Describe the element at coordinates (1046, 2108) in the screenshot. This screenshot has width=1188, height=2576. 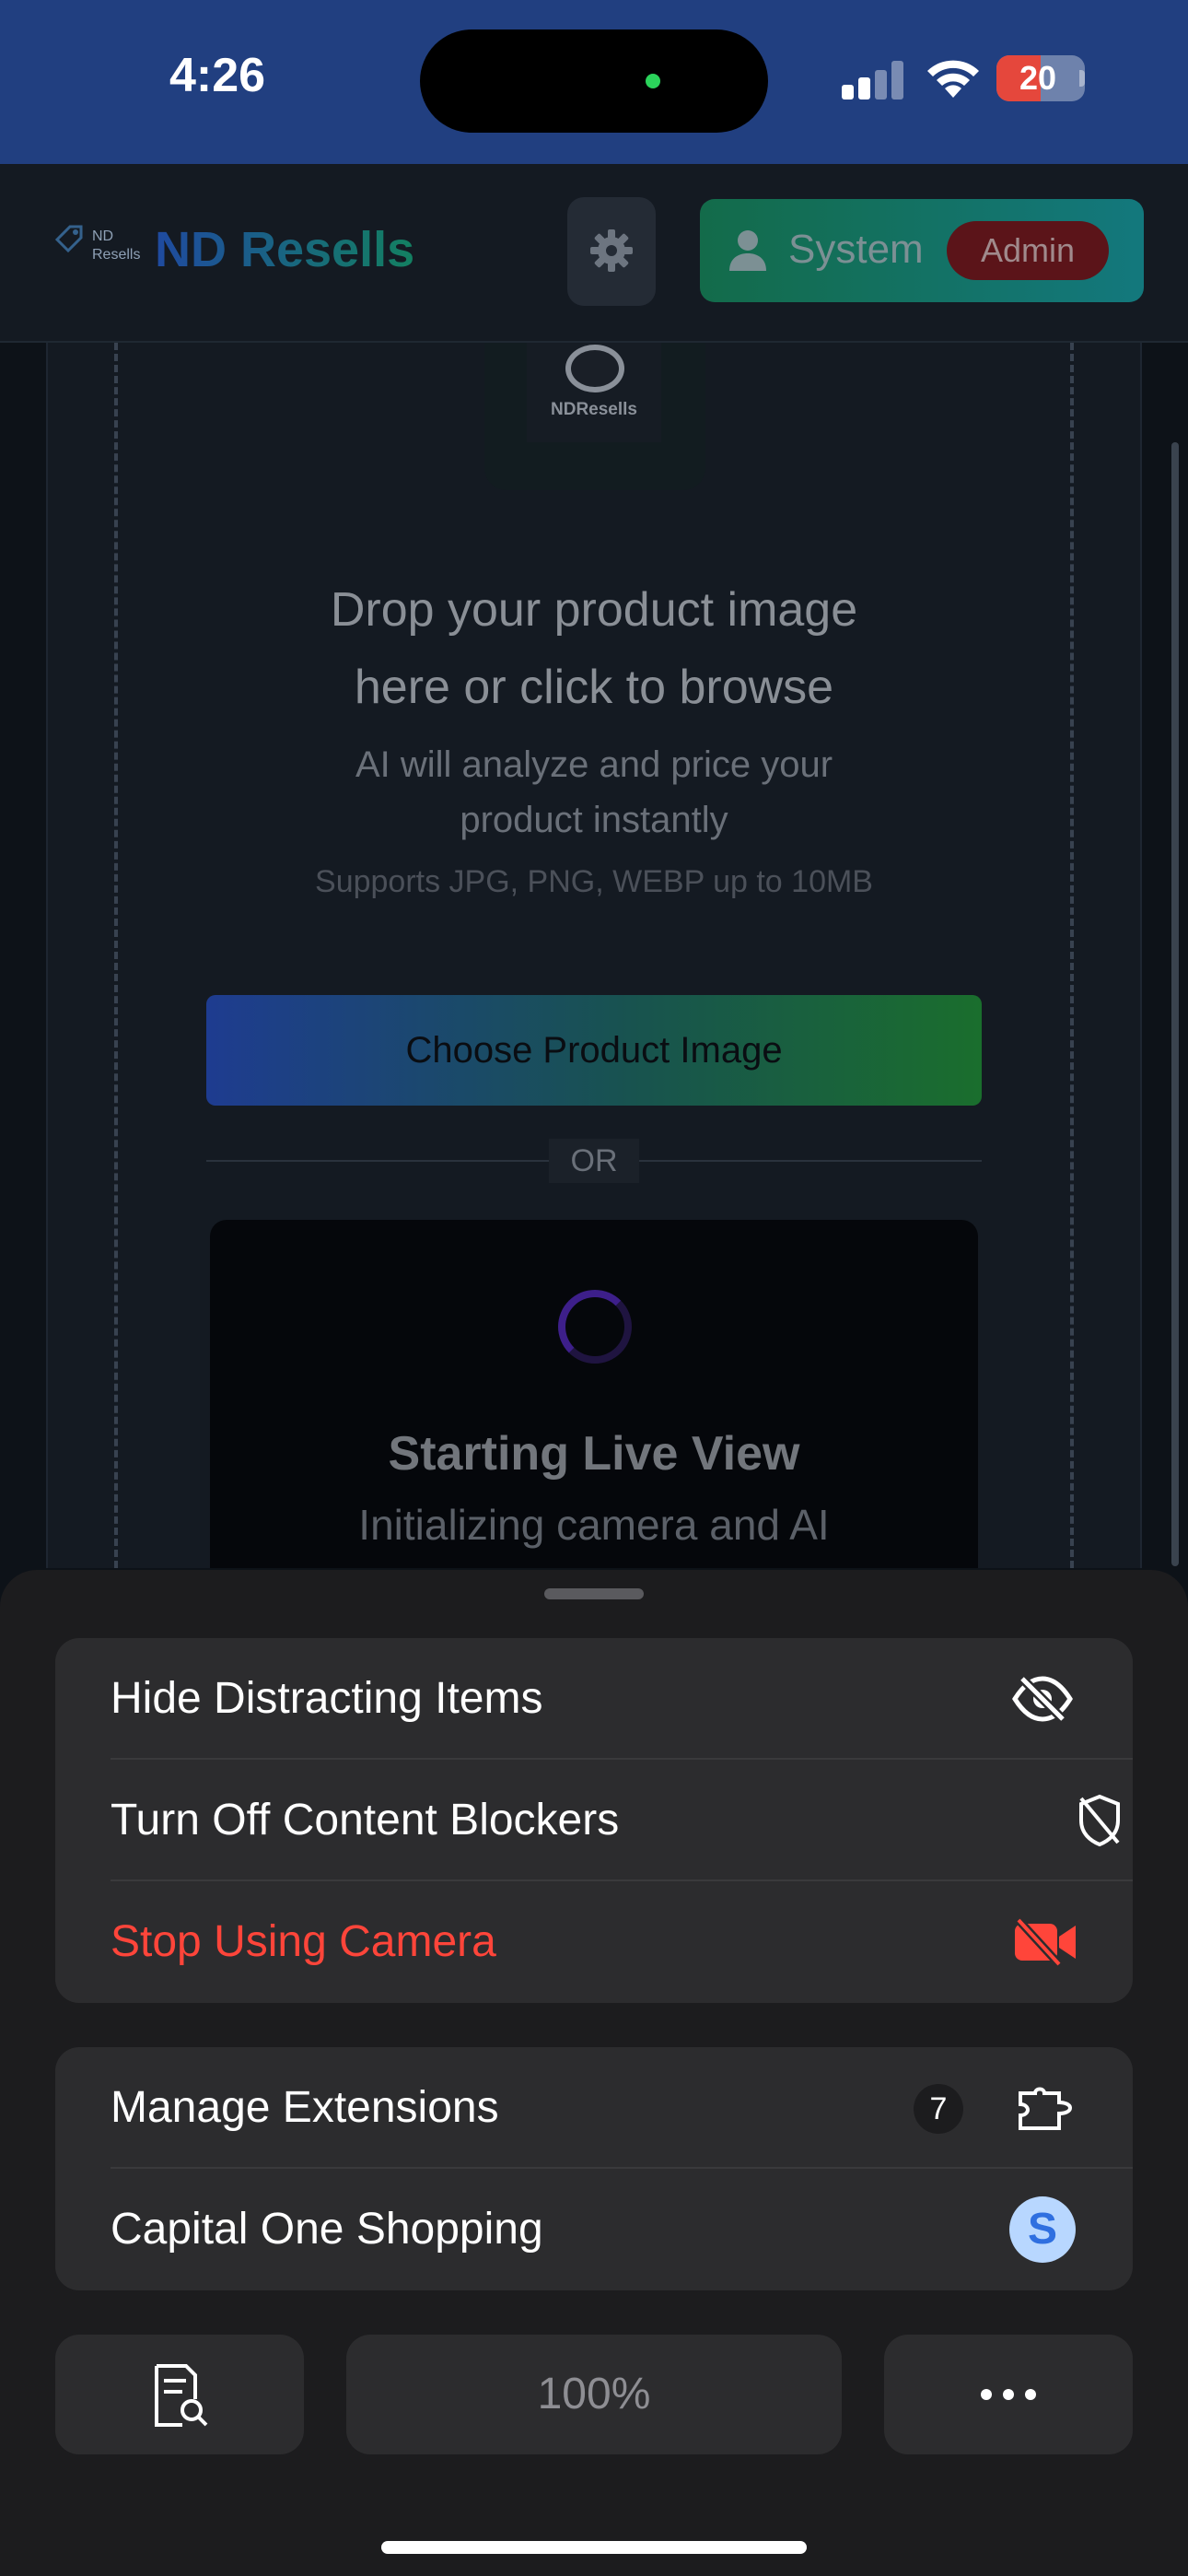
I see `puzzle-icon` at that location.